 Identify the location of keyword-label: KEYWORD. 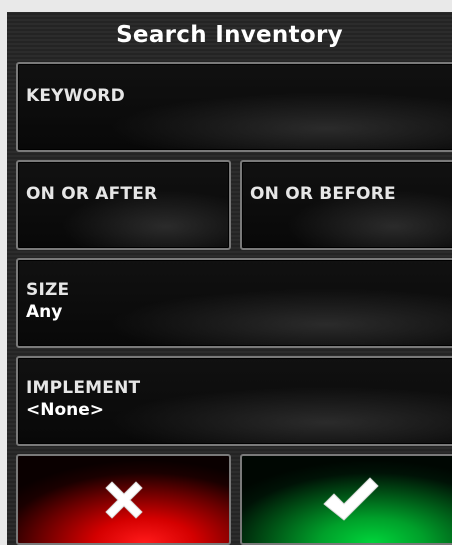
(75, 96).